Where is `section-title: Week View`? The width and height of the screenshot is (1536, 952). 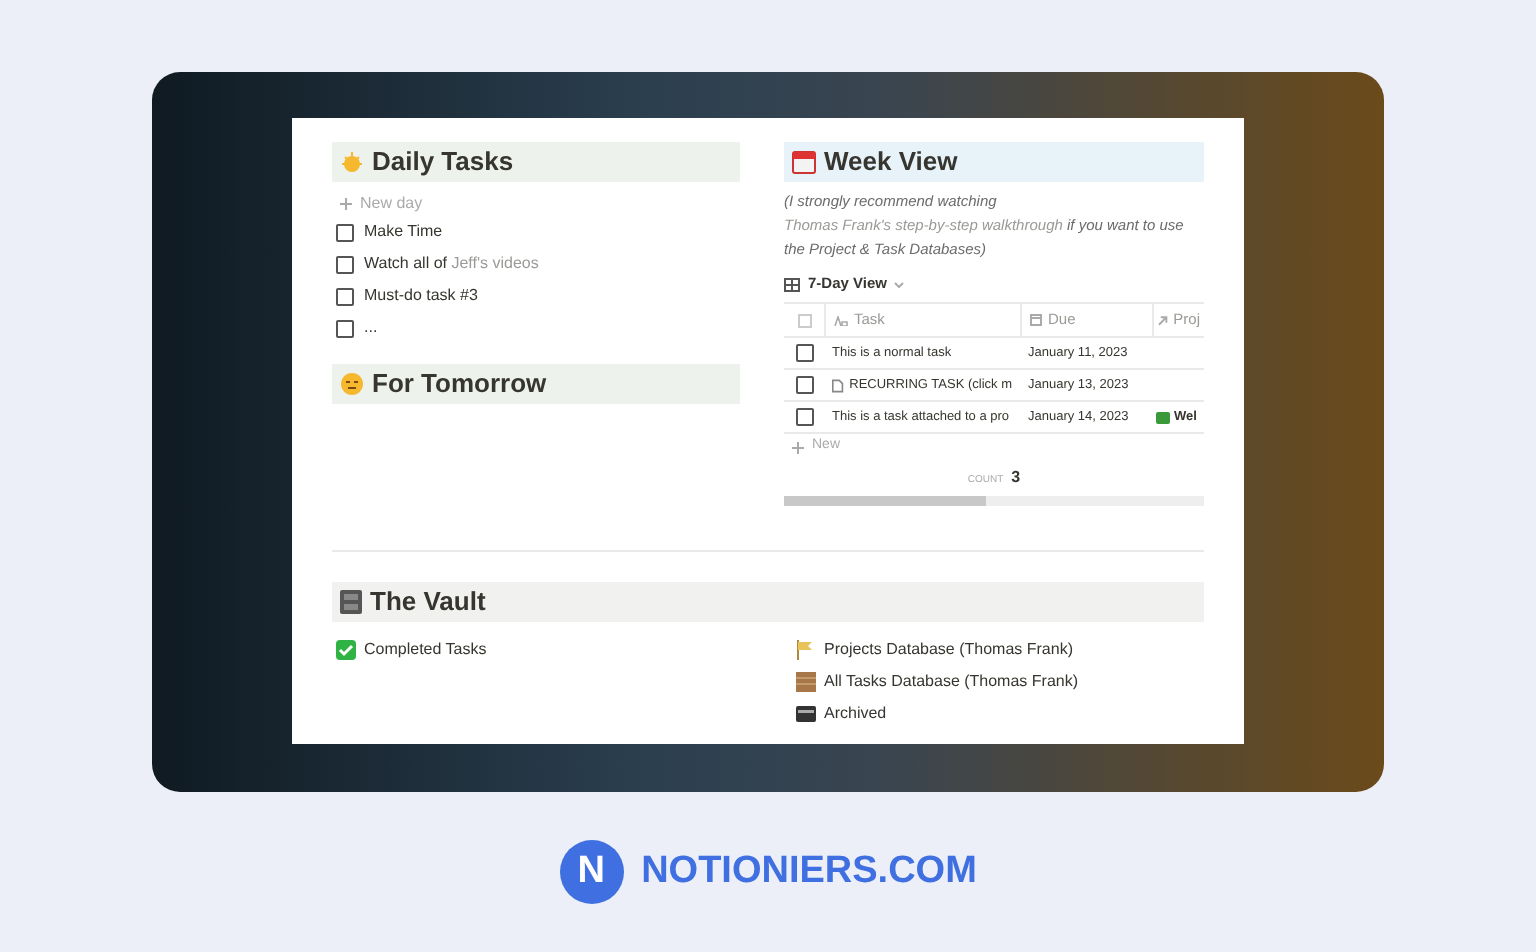
section-title: Week View is located at coordinates (891, 162).